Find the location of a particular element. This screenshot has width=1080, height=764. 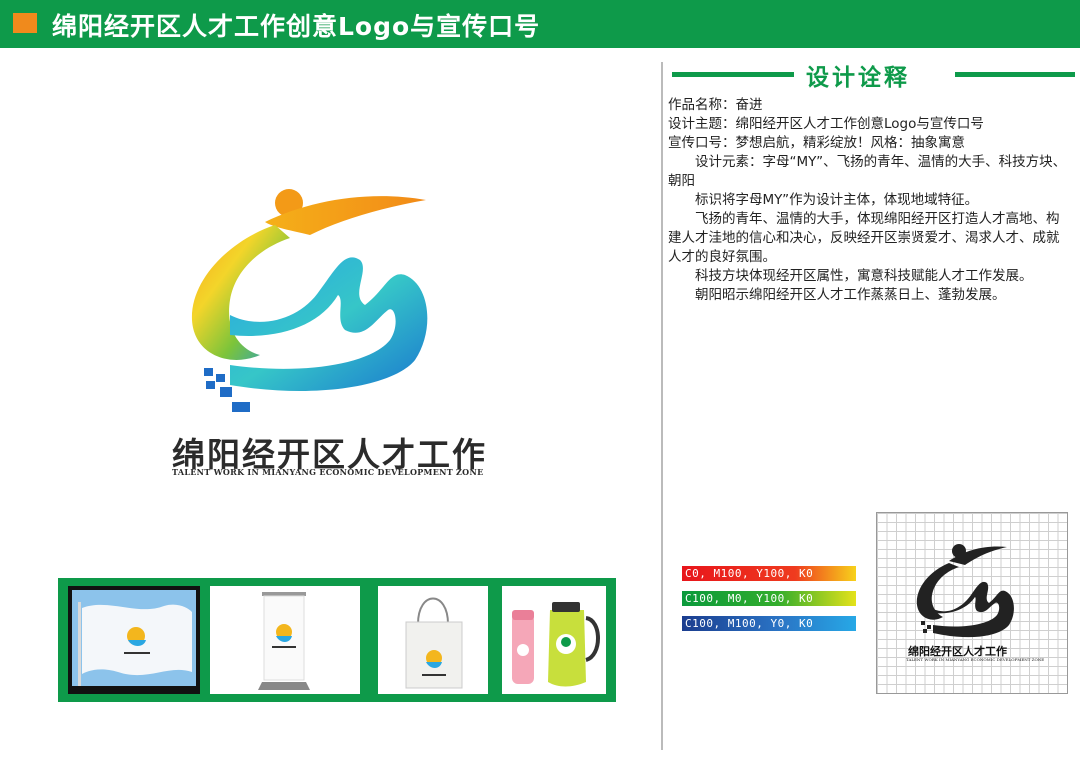

section-line-left is located at coordinates (733, 74).